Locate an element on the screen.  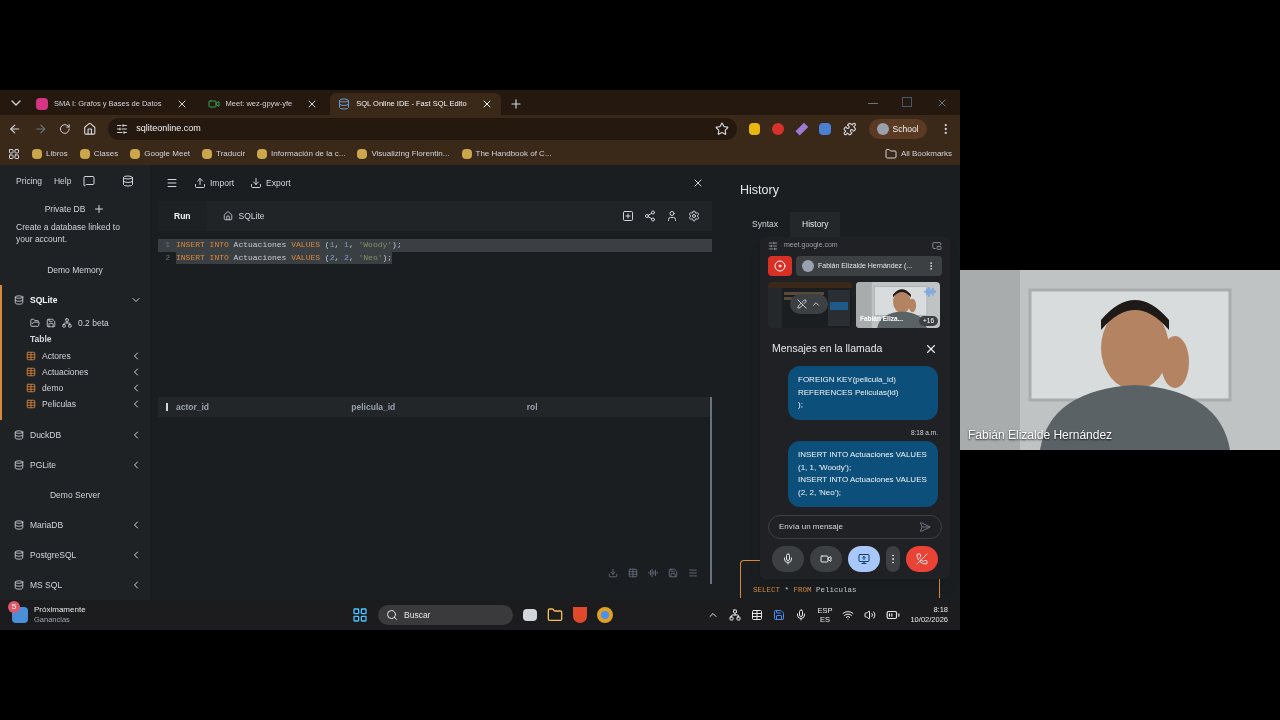
bookmark-star-icon is located at coordinates (721, 129).